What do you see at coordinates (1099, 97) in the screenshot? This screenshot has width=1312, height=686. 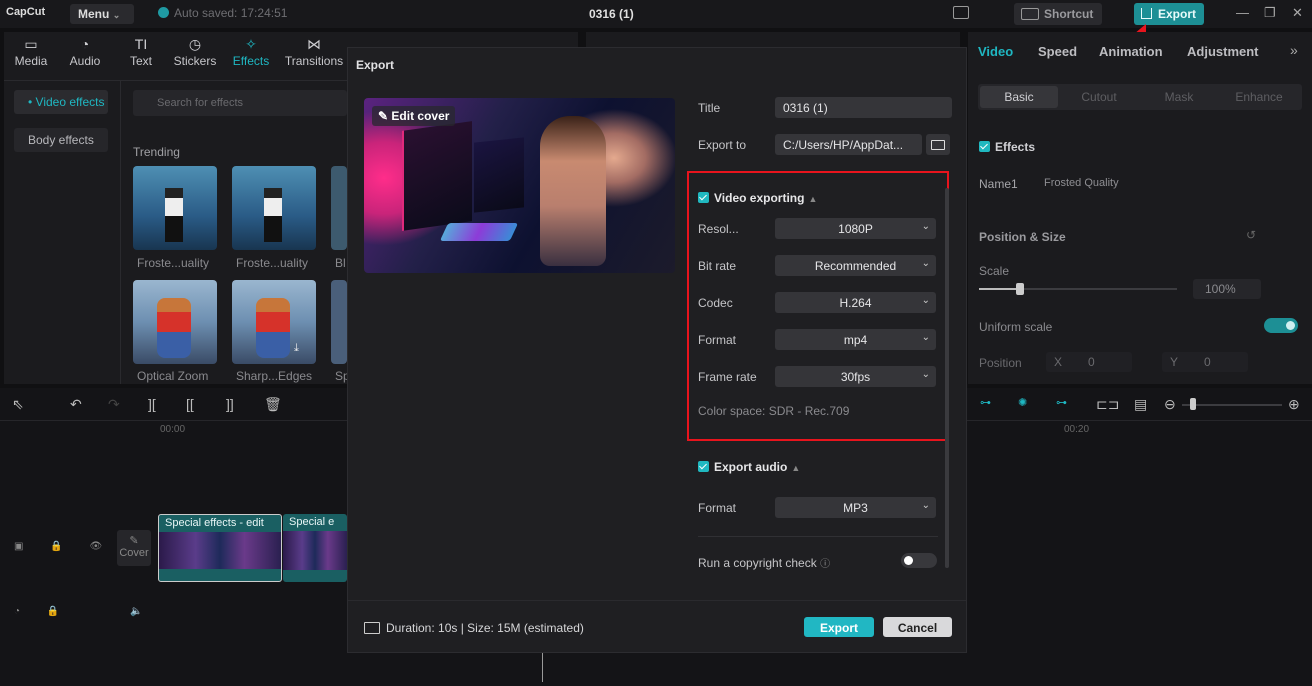 I see `subtab-cutout: Cutout` at bounding box center [1099, 97].